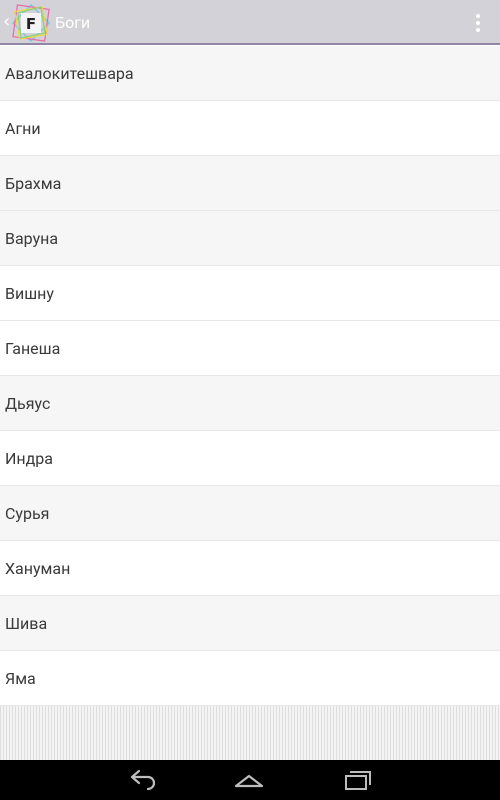 Image resolution: width=500 pixels, height=800 pixels. I want to click on list-item: Индра, so click(250, 458).